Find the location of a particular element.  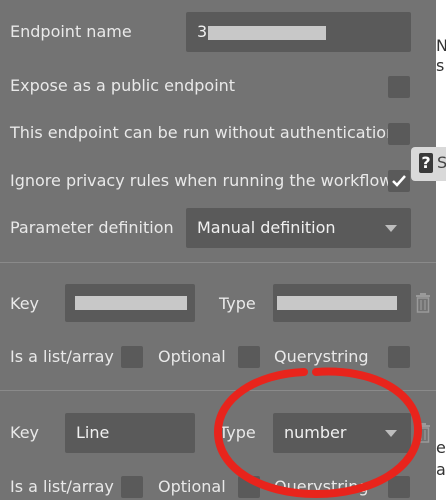

help-badge: ? S is located at coordinates (428, 164).